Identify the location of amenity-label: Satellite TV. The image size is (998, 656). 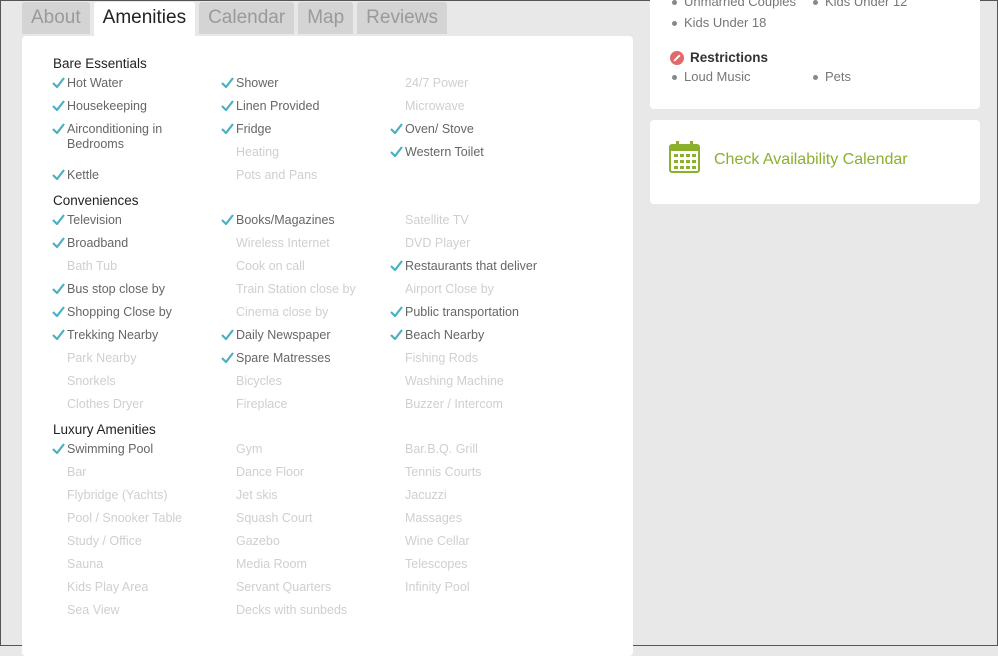
(437, 220).